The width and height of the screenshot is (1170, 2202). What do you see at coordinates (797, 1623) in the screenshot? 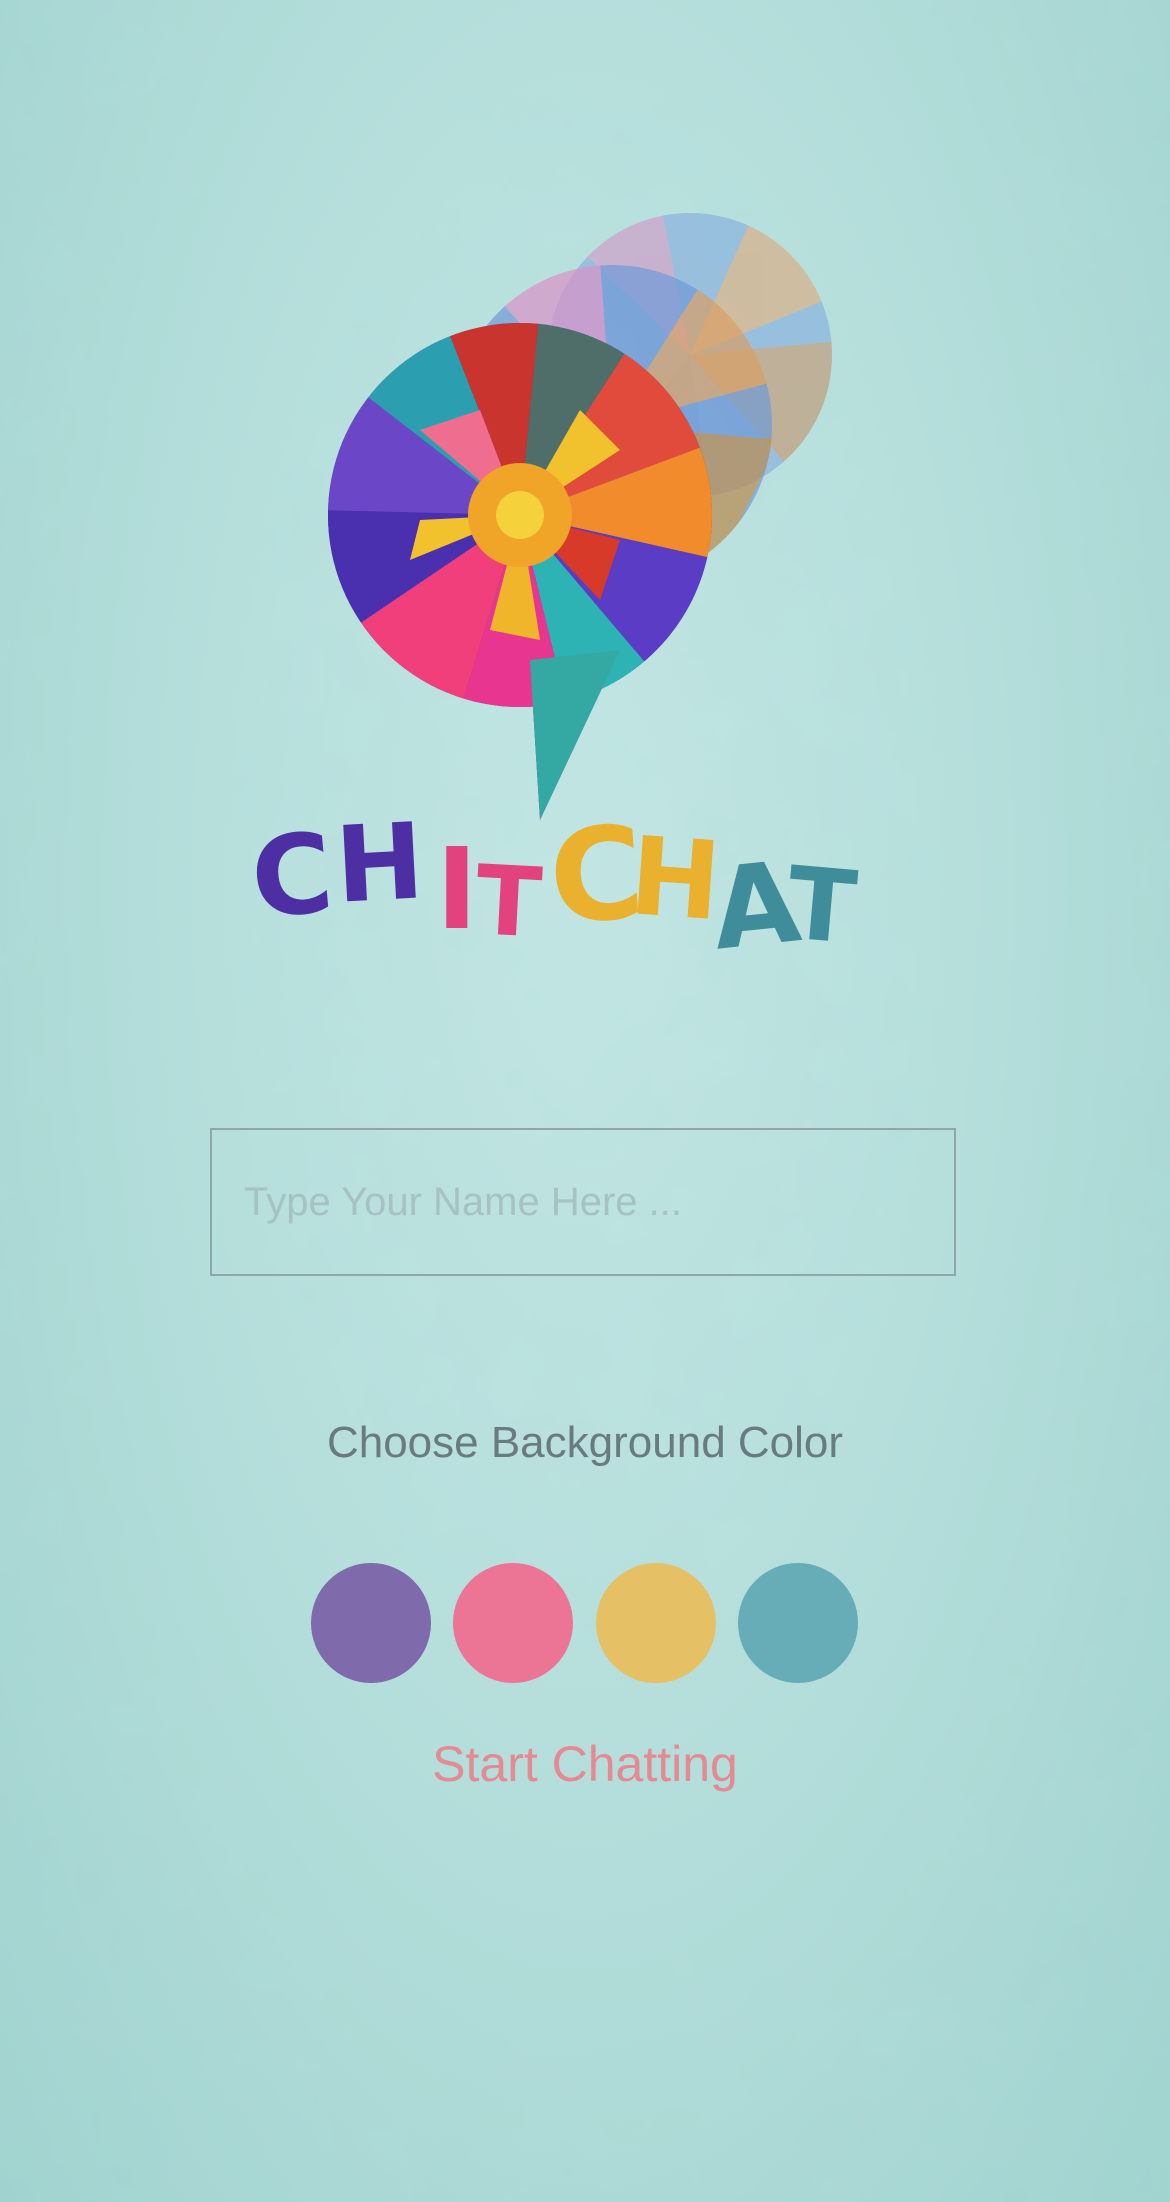
I see `color-swatch-teal` at bounding box center [797, 1623].